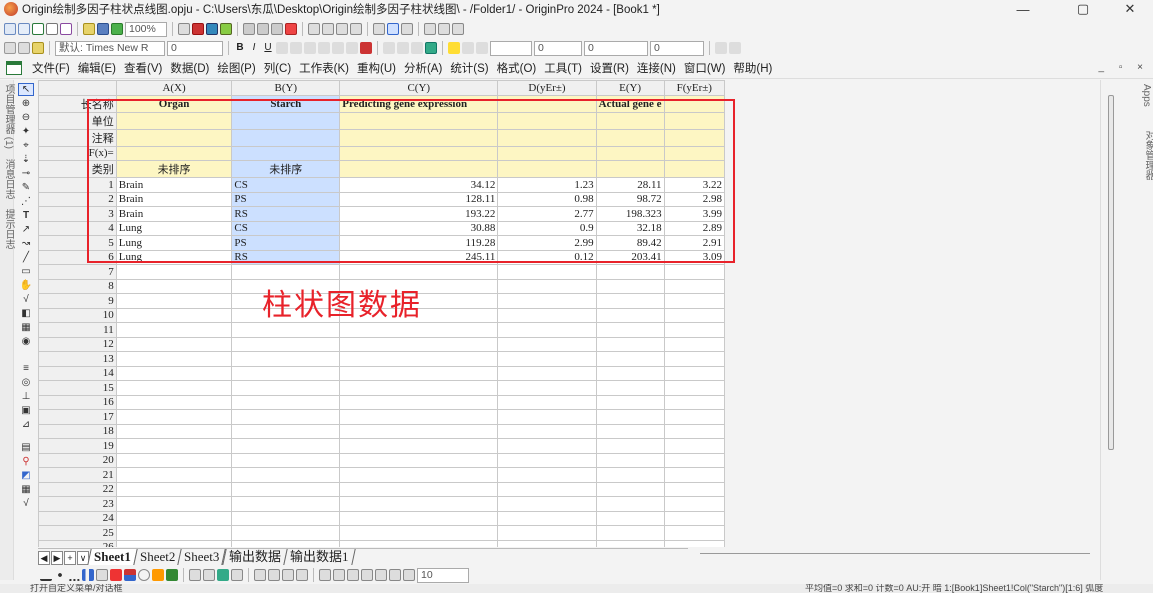 The width and height of the screenshot is (1153, 593). Describe the element at coordinates (8, 116) in the screenshot. I see `project-explorer-tab: 项目管理器 (1)` at that location.